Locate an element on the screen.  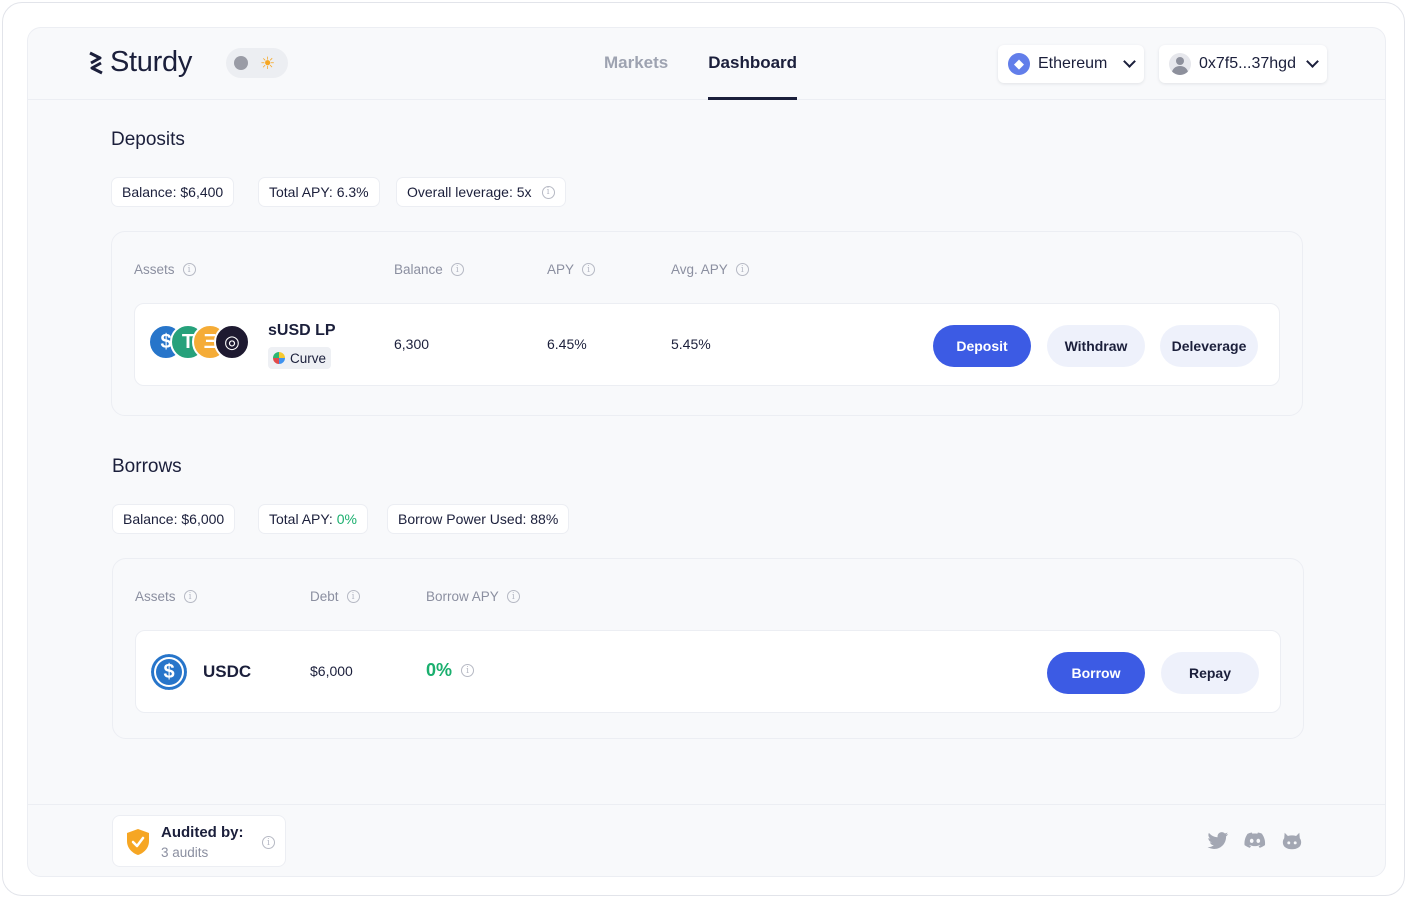
avatar is located at coordinates (1180, 64).